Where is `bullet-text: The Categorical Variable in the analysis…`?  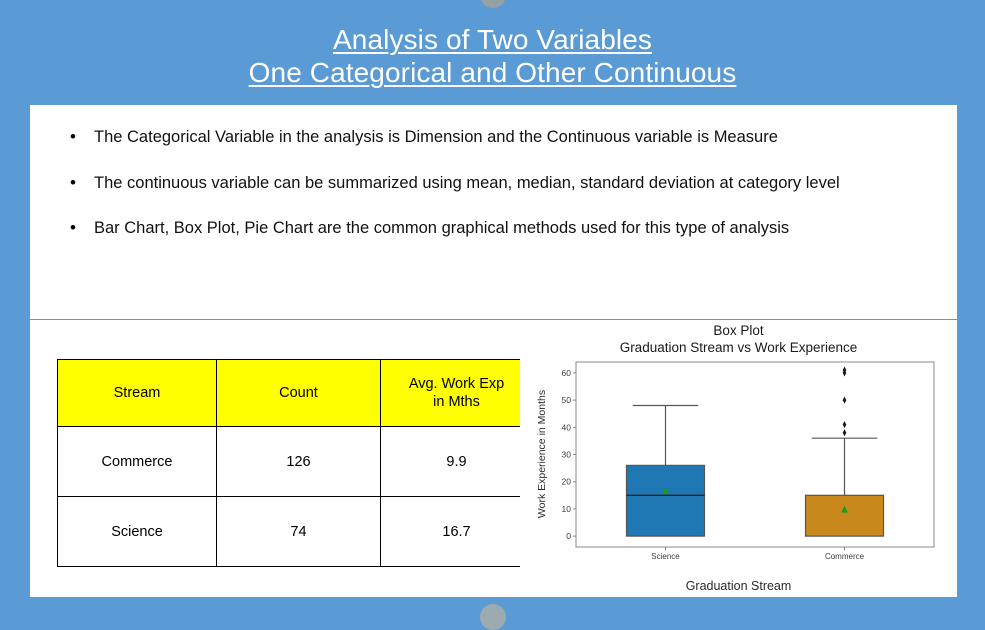
bullet-text: The Categorical Variable in the analysis… is located at coordinates (436, 137).